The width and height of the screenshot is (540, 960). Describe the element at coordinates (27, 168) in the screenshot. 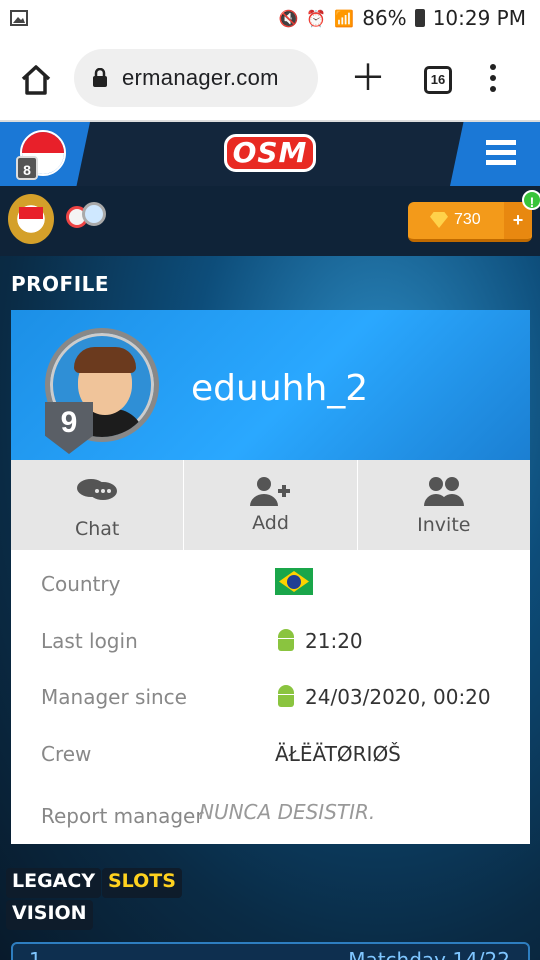

I see `club-level-badge: 8` at that location.